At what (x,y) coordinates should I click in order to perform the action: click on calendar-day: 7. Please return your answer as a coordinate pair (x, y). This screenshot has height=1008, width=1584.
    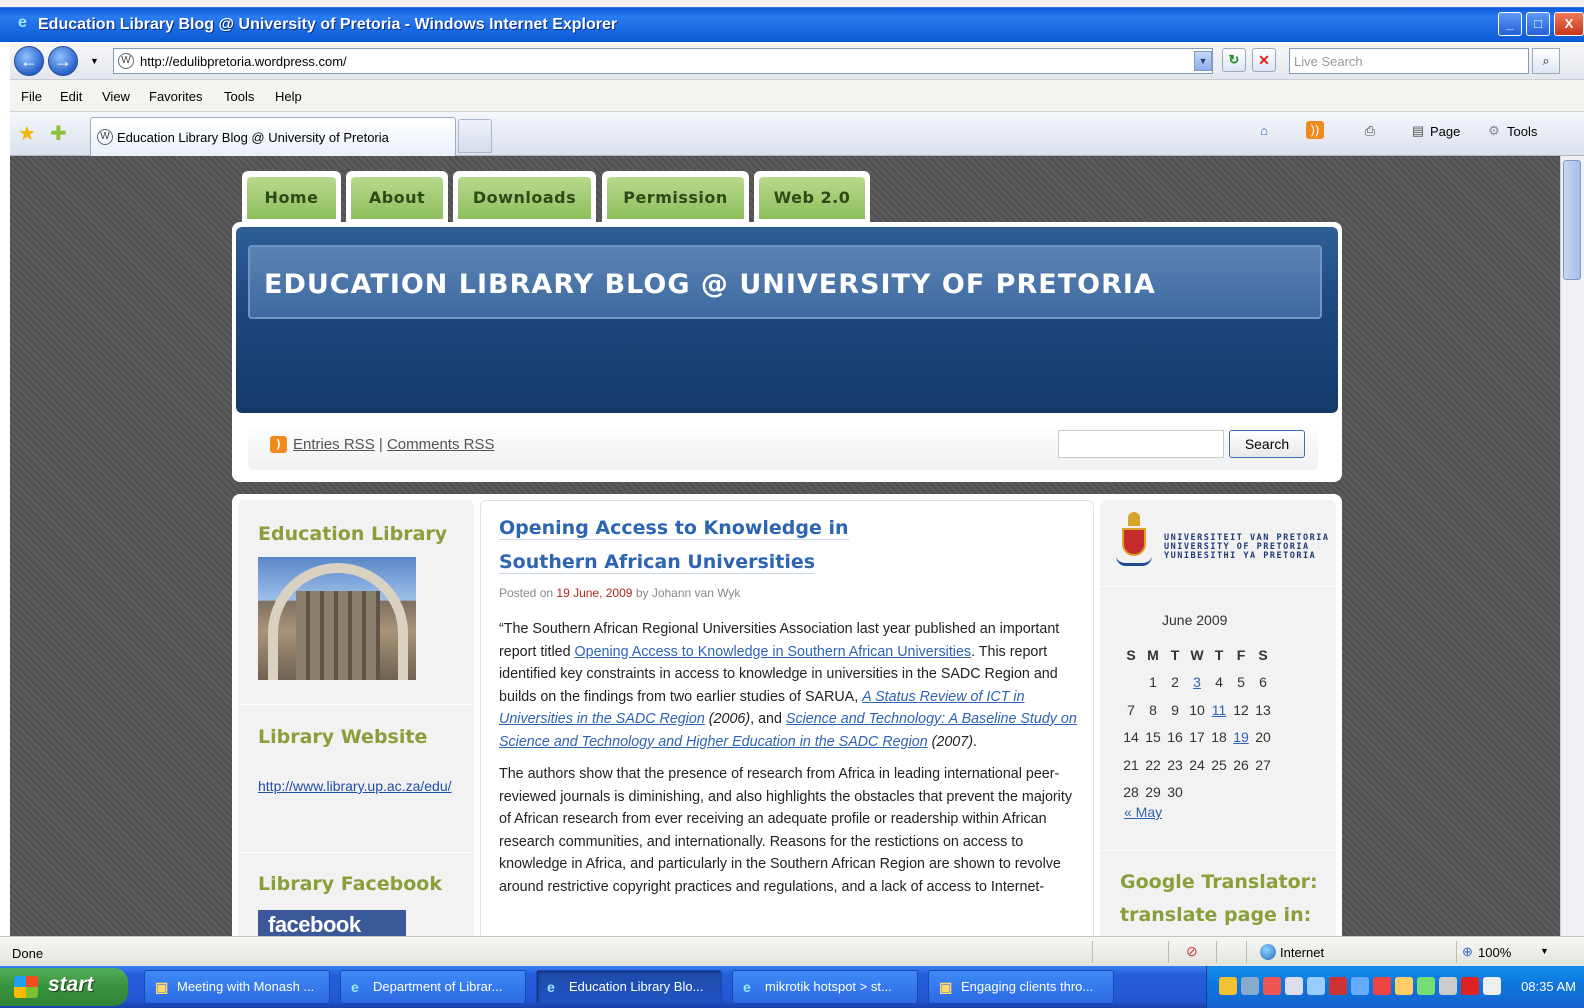
    Looking at the image, I should click on (1131, 709).